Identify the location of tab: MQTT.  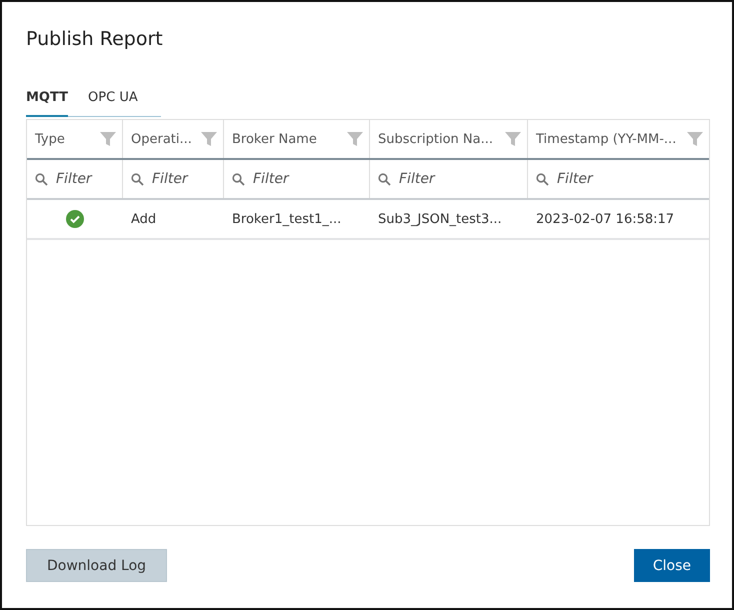
(47, 101).